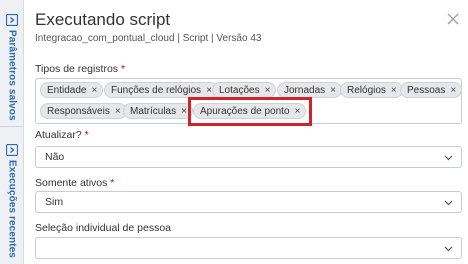  What do you see at coordinates (305, 90) in the screenshot?
I see `tag-label: Jornadas` at bounding box center [305, 90].